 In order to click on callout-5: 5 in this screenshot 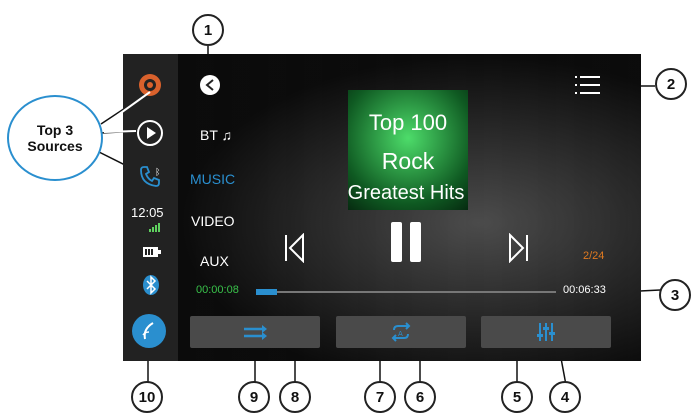, I will do `click(517, 397)`.